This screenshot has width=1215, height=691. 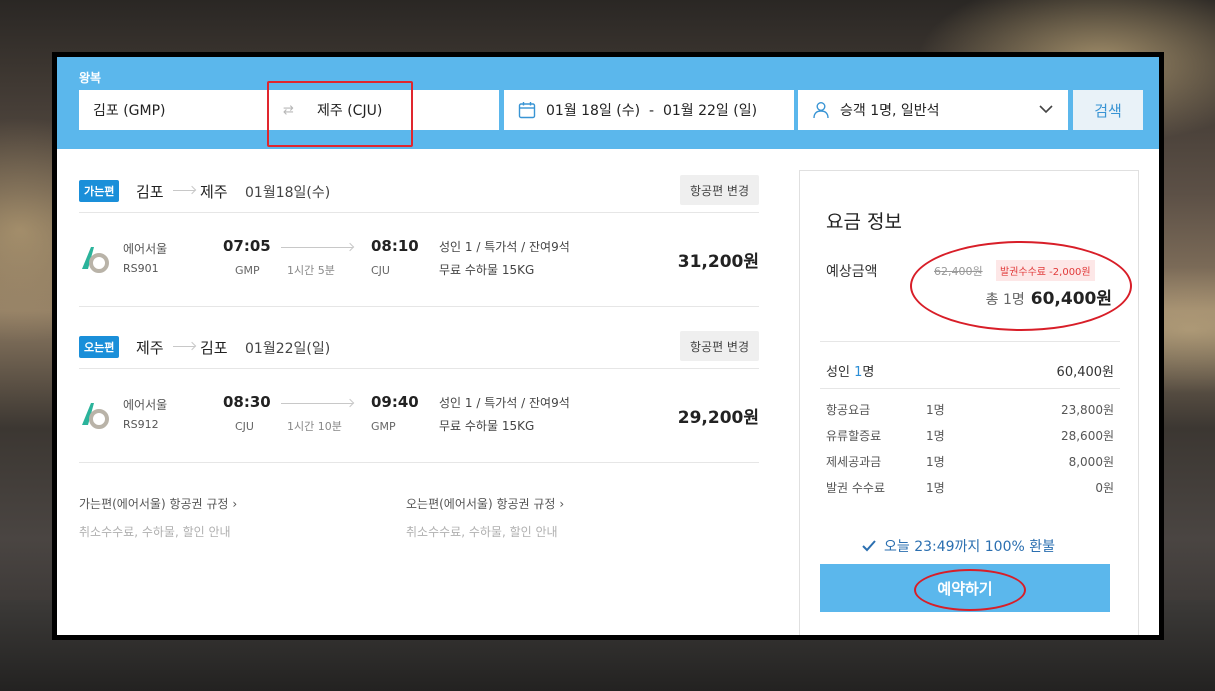 I want to click on fare-breakdown-row: 발권 수수료 1명 0원, so click(x=970, y=487).